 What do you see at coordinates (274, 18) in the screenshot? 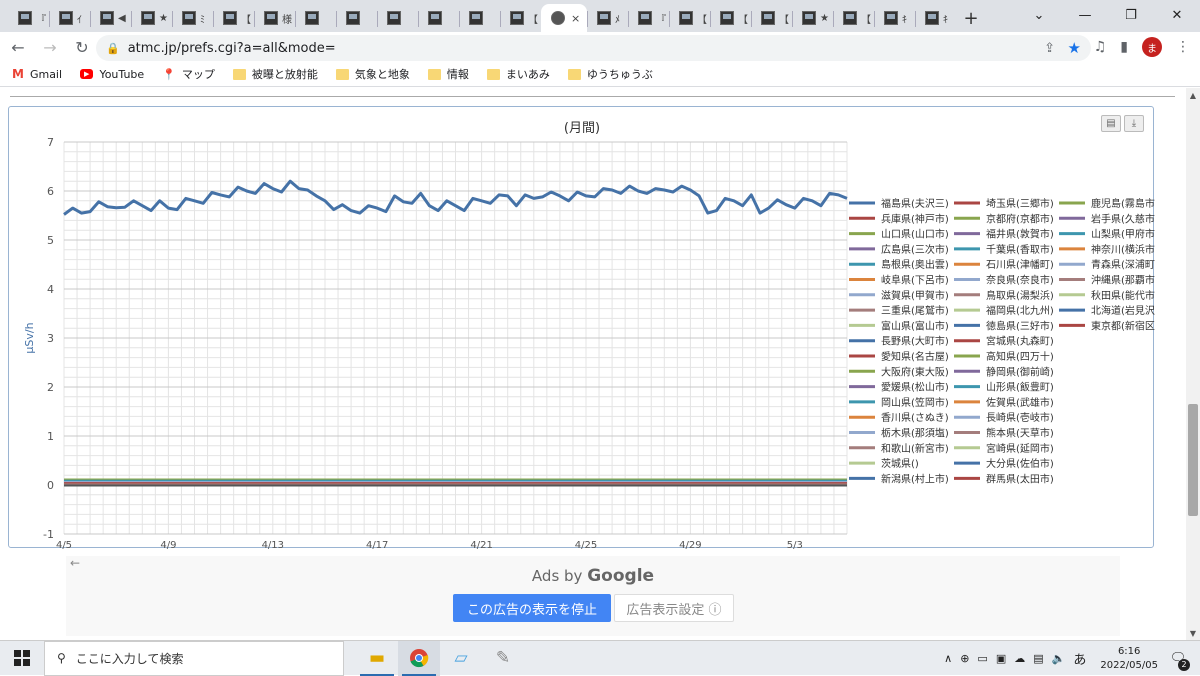
I see `browser-tab: 様` at bounding box center [274, 18].